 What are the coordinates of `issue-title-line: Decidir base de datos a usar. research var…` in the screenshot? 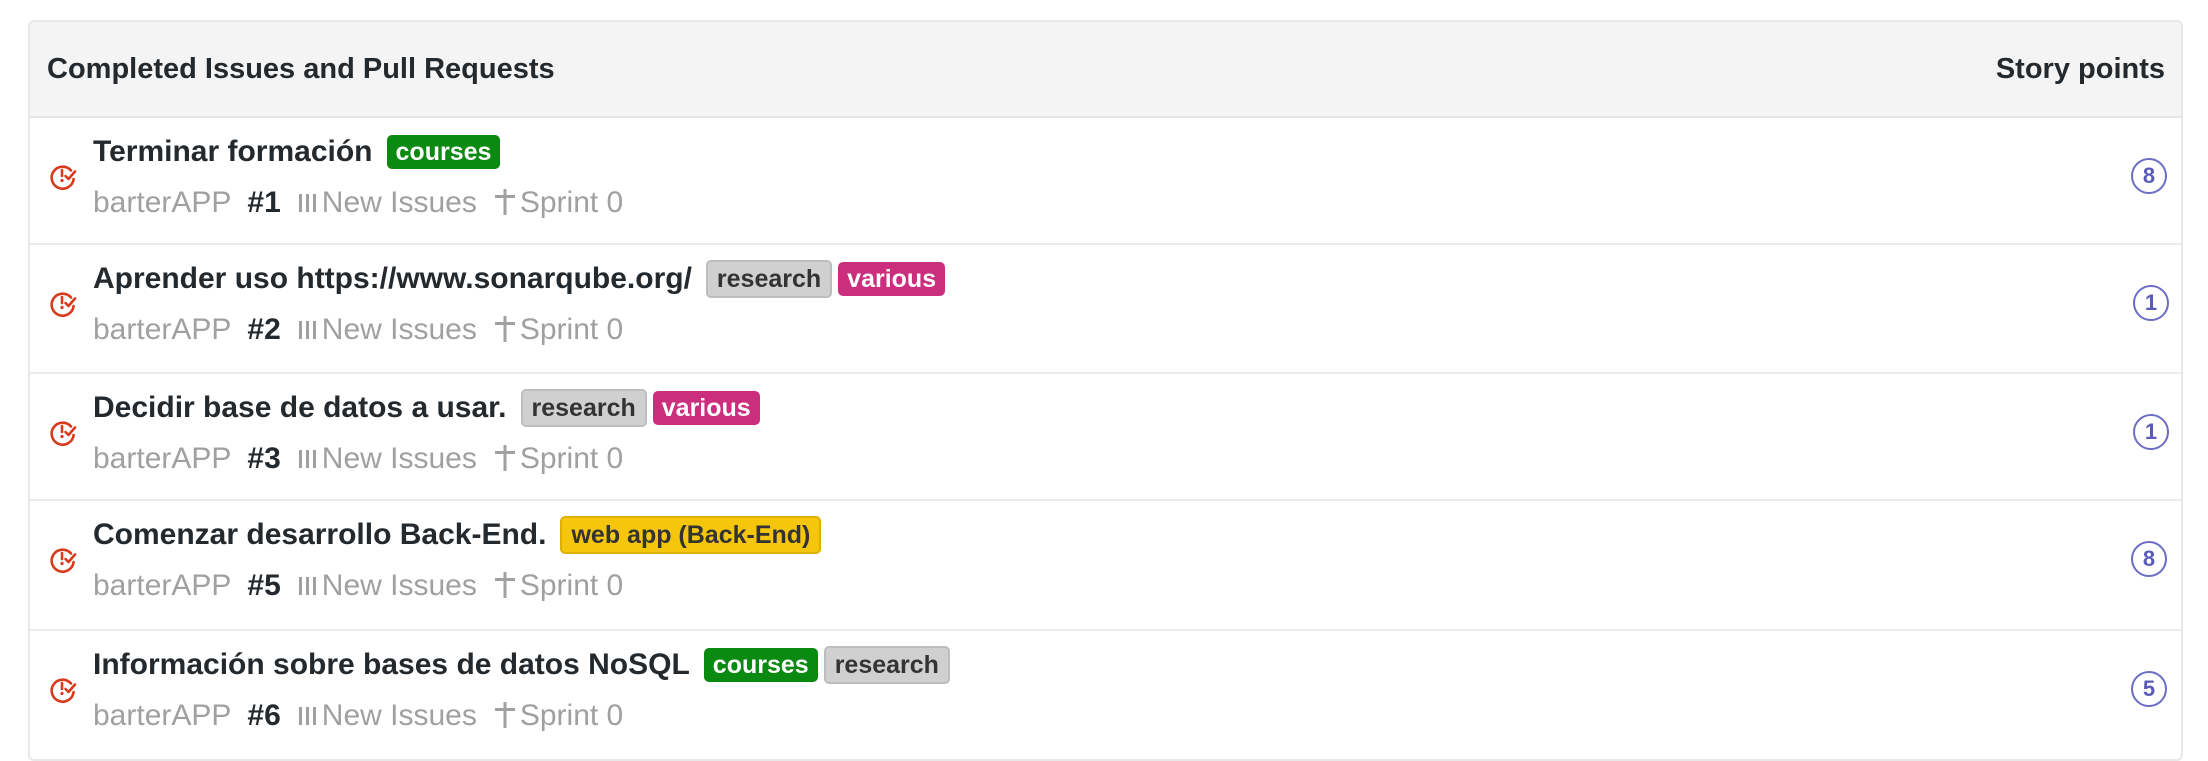 It's located at (429, 408).